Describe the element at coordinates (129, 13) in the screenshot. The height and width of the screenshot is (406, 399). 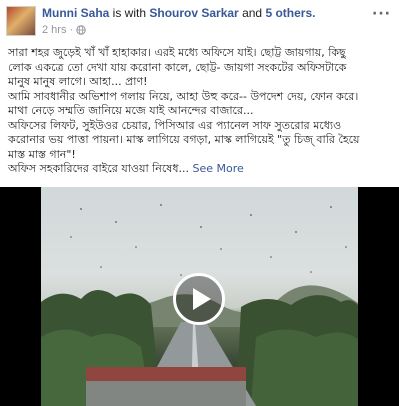
I see `with-text: is with` at that location.